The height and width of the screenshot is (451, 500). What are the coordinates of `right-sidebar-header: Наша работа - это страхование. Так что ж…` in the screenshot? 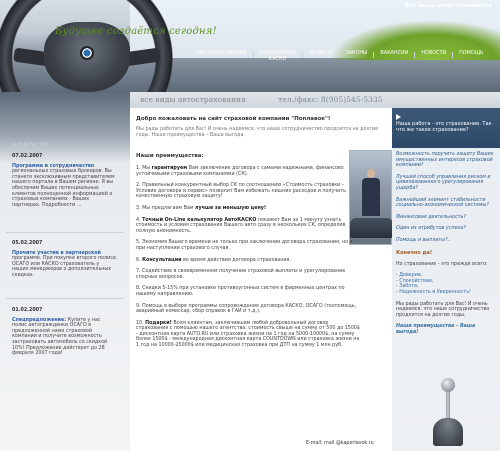 It's located at (446, 128).